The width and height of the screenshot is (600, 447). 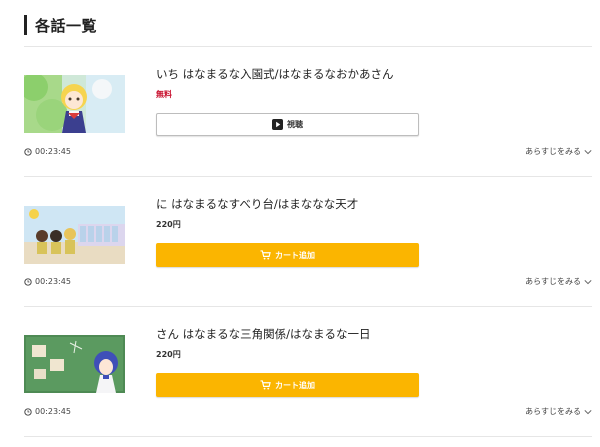 I want to click on section-title: 各話一覧, so click(x=66, y=25).